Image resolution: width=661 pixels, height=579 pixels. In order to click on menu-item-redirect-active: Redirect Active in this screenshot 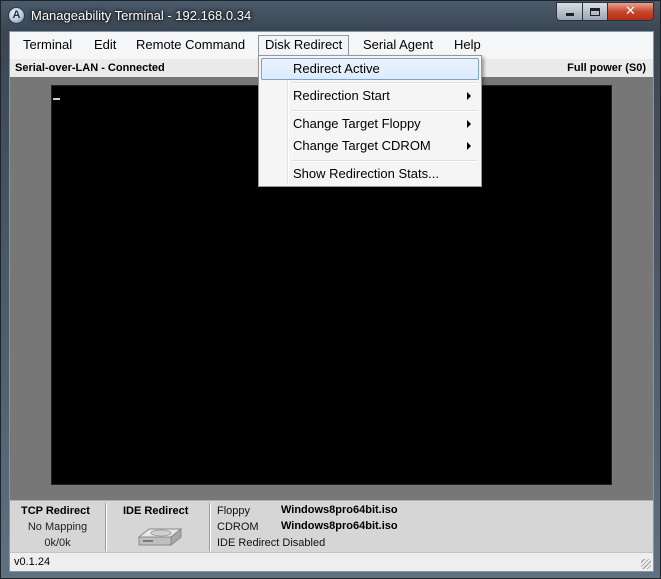, I will do `click(370, 69)`.